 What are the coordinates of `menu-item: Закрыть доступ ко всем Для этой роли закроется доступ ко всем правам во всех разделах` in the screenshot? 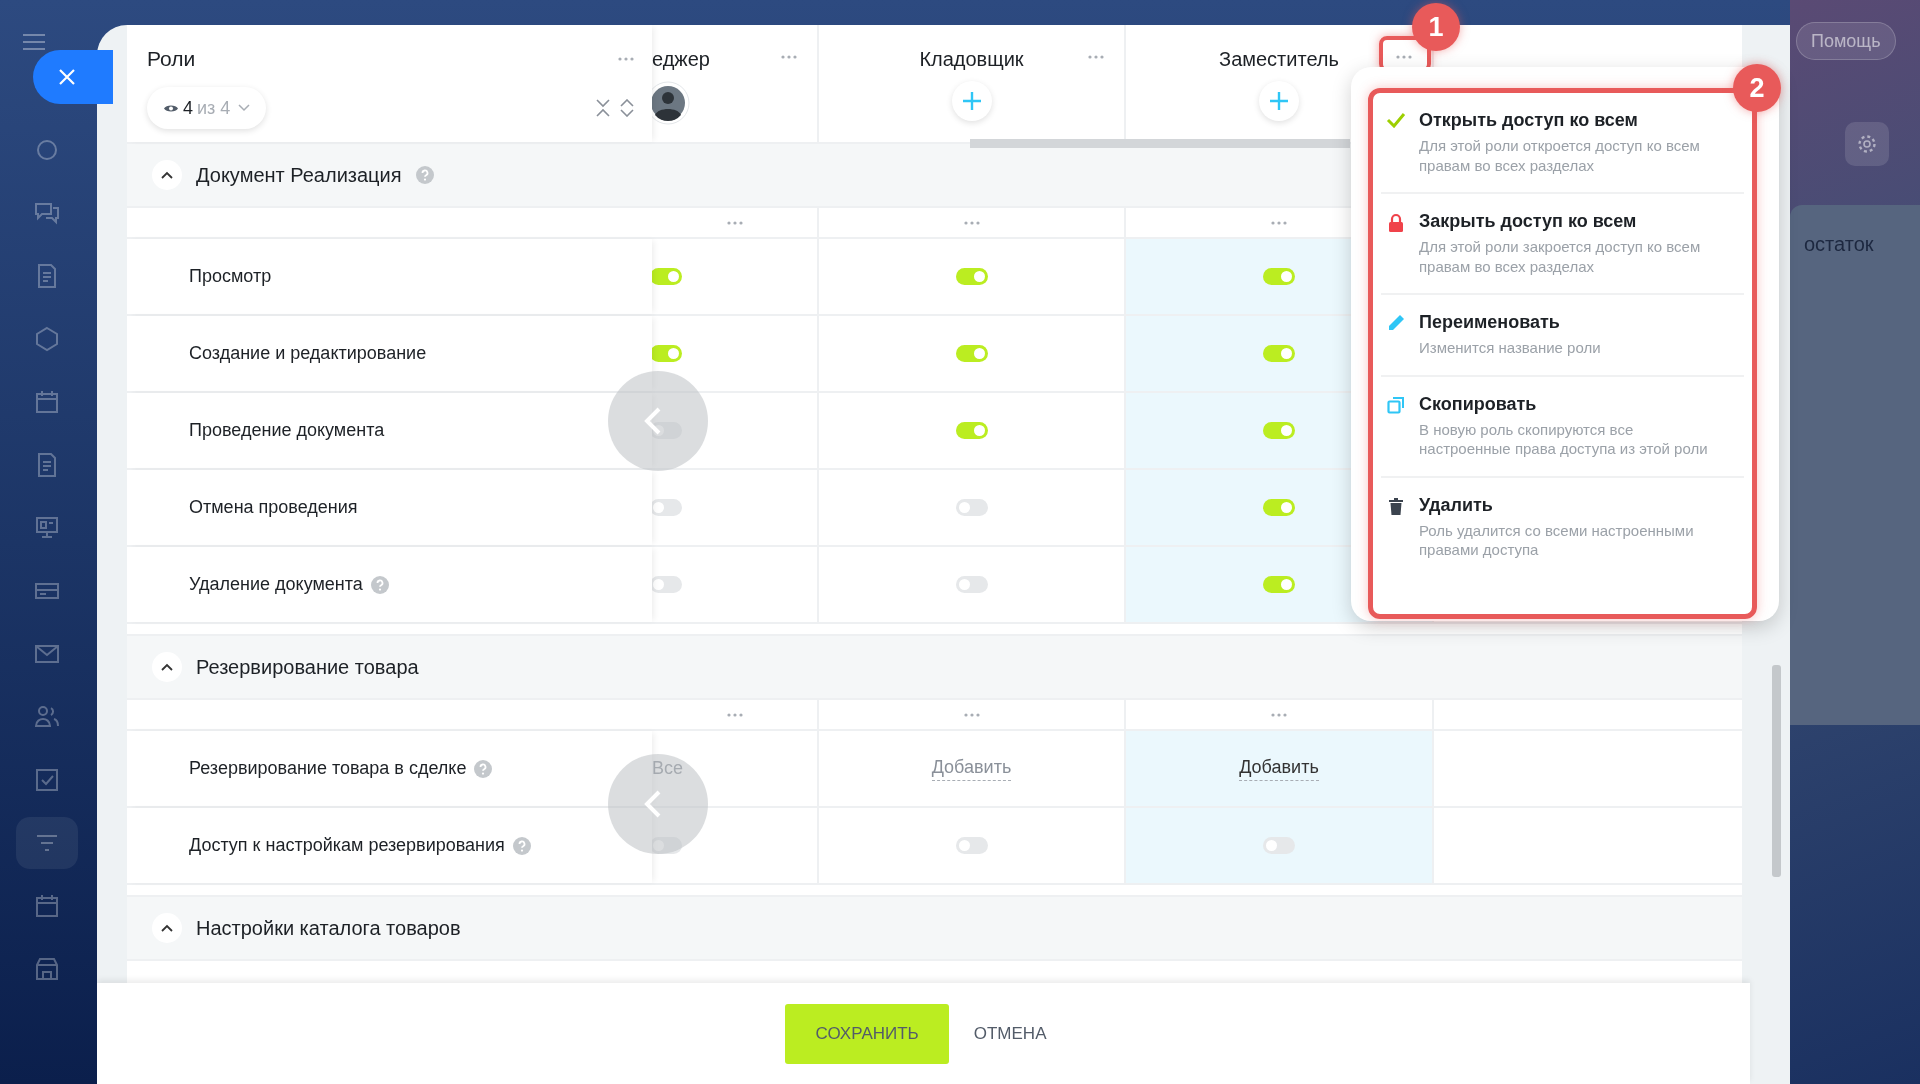 It's located at (1562, 244).